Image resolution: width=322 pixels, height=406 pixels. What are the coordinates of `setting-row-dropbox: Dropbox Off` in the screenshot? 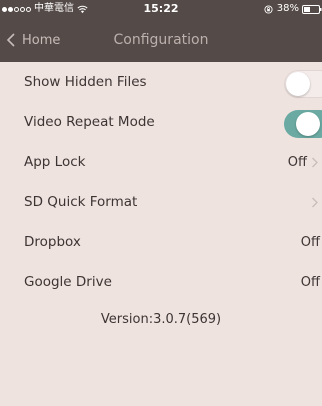 It's located at (161, 242).